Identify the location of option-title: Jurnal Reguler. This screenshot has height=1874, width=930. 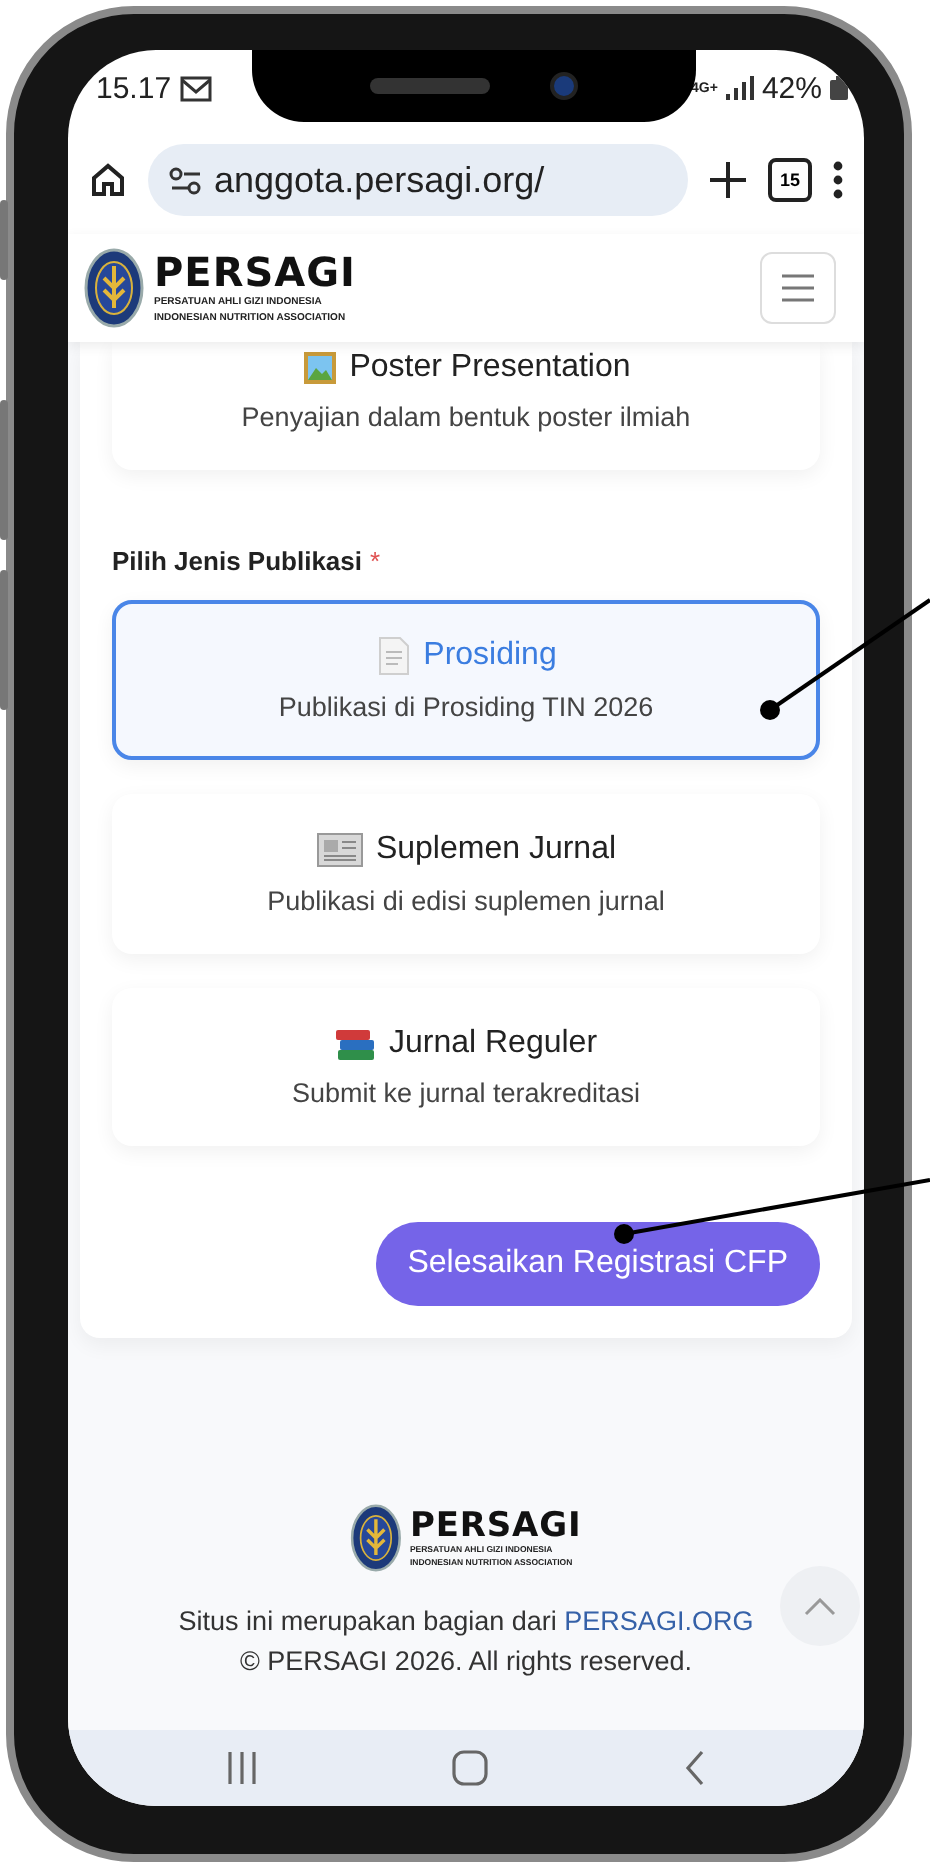
(493, 1043).